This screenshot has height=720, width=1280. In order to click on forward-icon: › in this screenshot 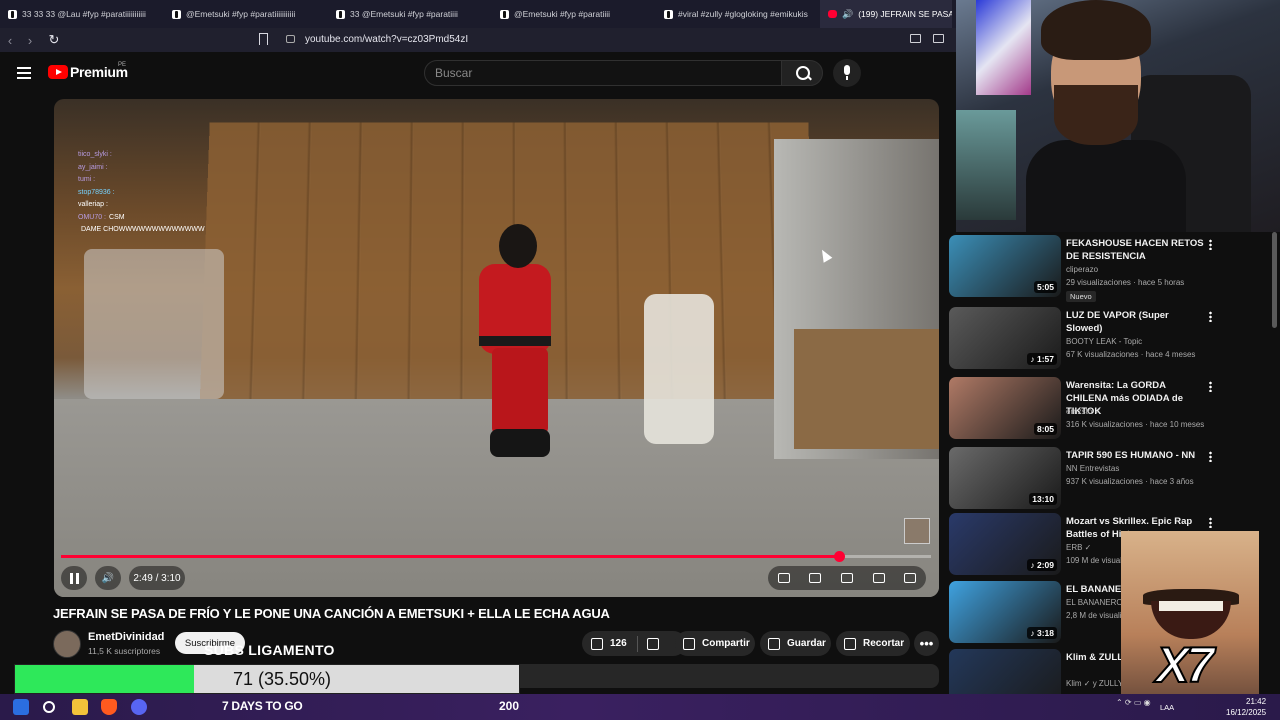, I will do `click(30, 40)`.